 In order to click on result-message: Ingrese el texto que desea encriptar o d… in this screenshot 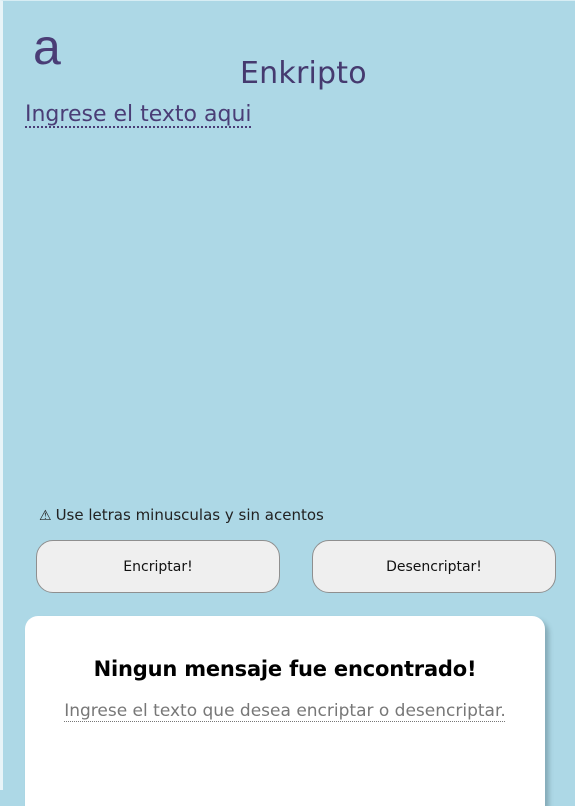, I will do `click(285, 711)`.